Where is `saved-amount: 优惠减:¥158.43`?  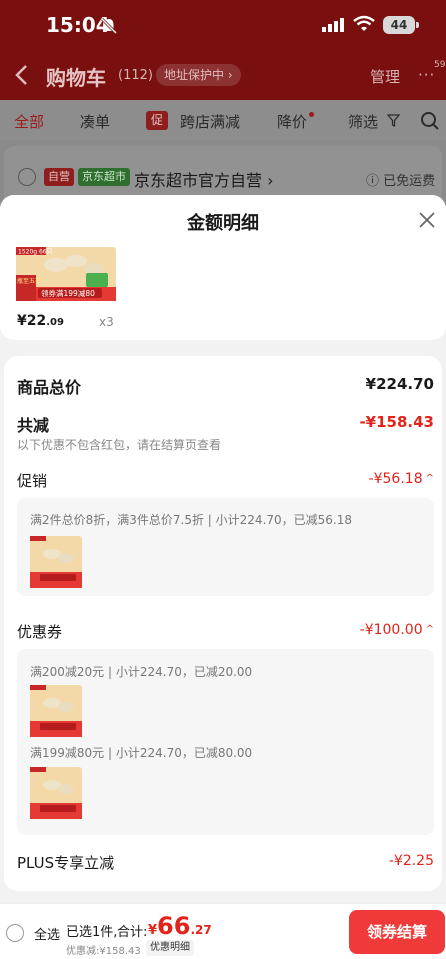
saved-amount: 优惠减:¥158.43 is located at coordinates (103, 951).